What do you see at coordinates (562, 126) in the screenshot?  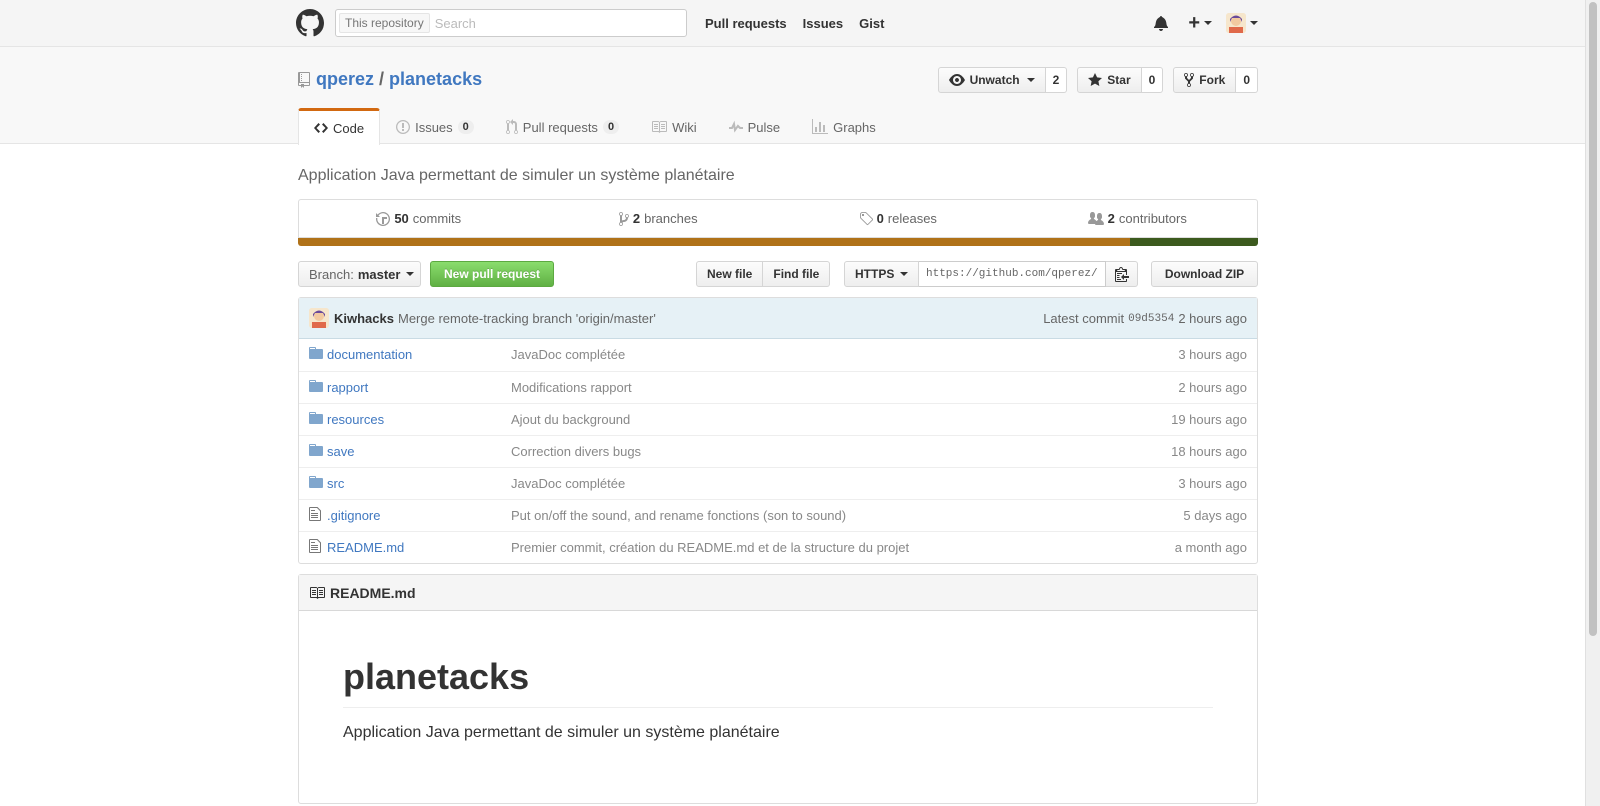 I see `tab-pull-requests: Pull requests 0` at bounding box center [562, 126].